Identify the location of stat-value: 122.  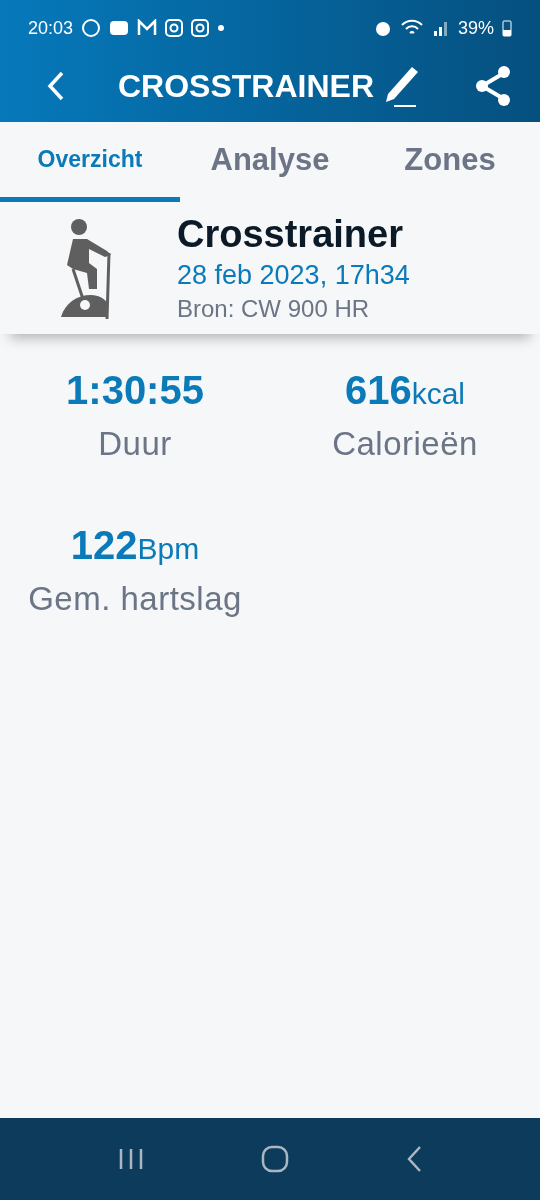
(104, 545).